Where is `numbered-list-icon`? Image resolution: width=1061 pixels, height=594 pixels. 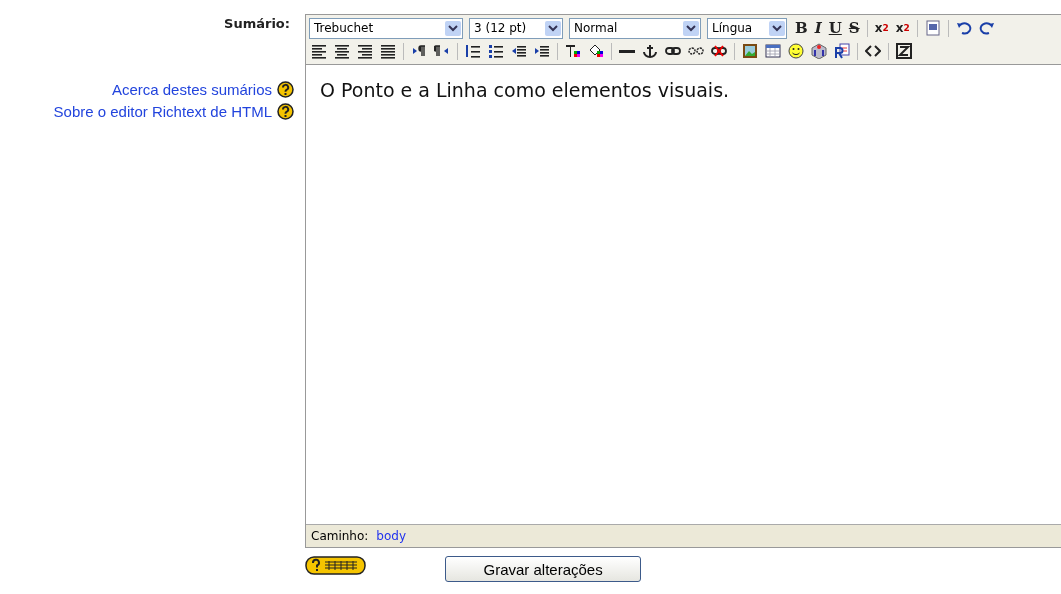
numbered-list-icon is located at coordinates (473, 51).